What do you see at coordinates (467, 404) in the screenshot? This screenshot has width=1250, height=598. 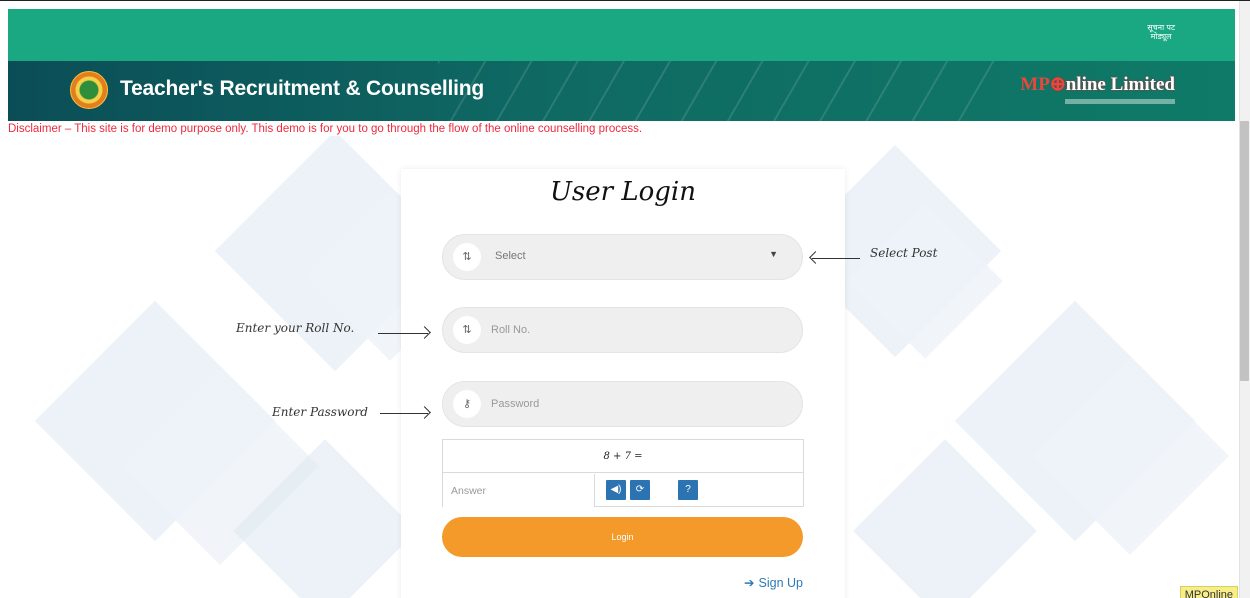 I see `key-icon: ⚷` at bounding box center [467, 404].